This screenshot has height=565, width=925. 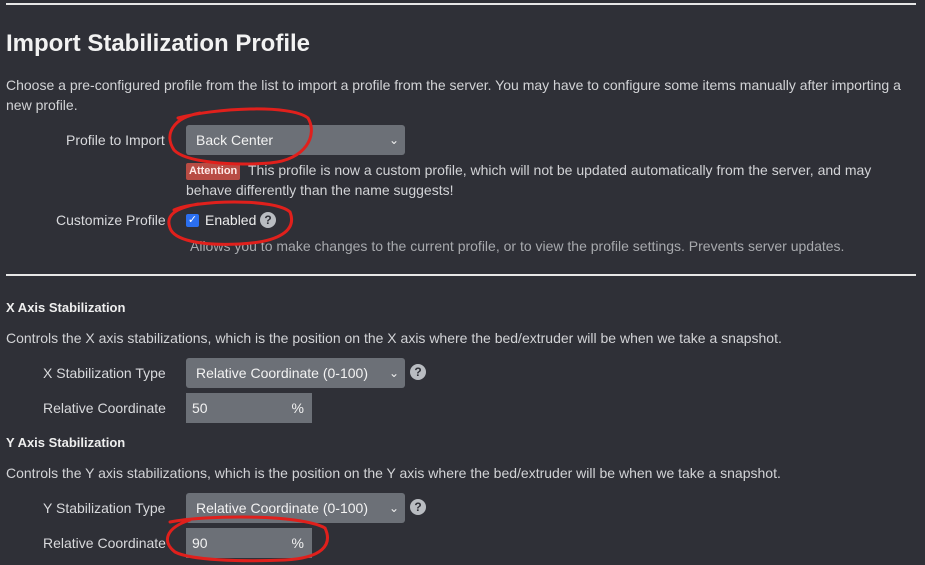 What do you see at coordinates (111, 220) in the screenshot?
I see `customize-profile-label: Customize Profile` at bounding box center [111, 220].